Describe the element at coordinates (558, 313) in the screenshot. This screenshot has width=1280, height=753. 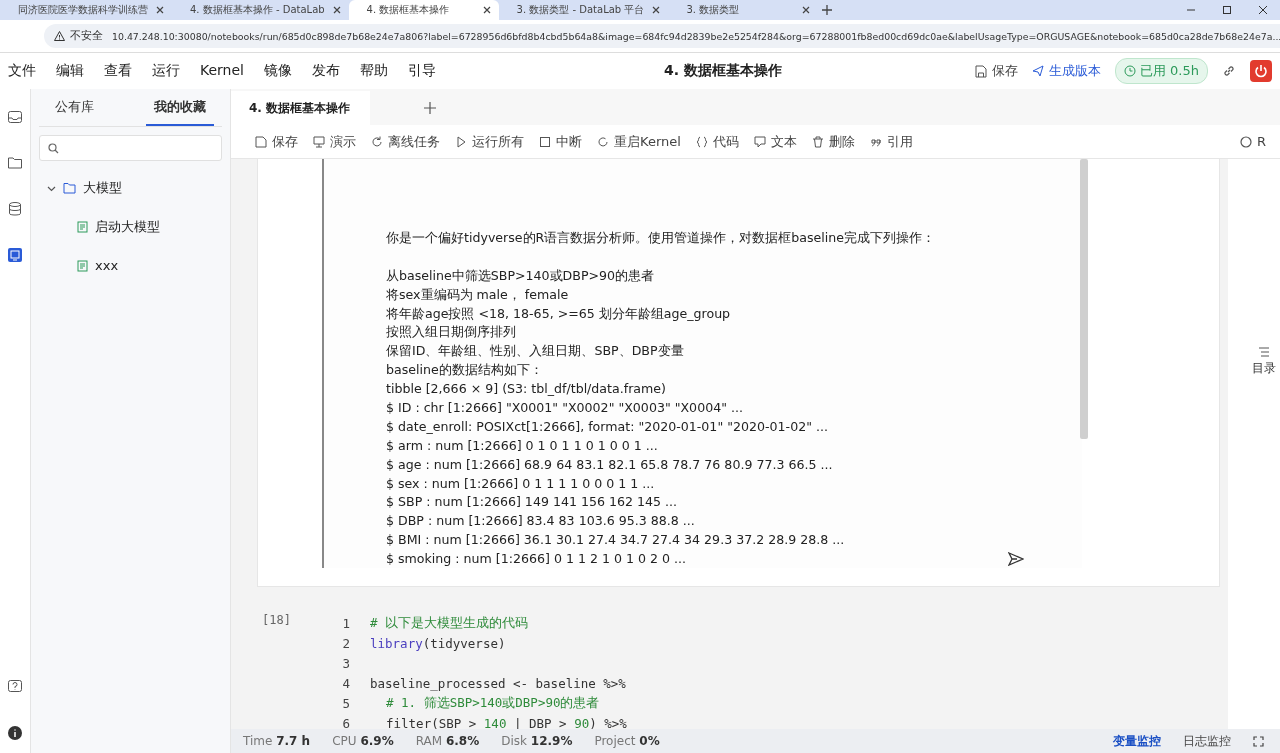
I see `prompt-line: 将年龄age按照 <18, 18-65, >=65 划分年龄组age_group` at that location.